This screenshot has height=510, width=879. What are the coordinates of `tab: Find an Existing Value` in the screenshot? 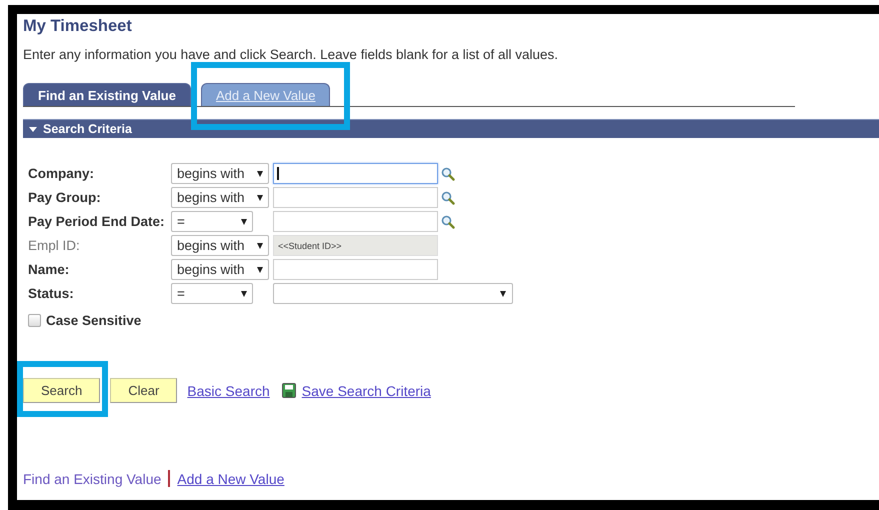 It's located at (107, 94).